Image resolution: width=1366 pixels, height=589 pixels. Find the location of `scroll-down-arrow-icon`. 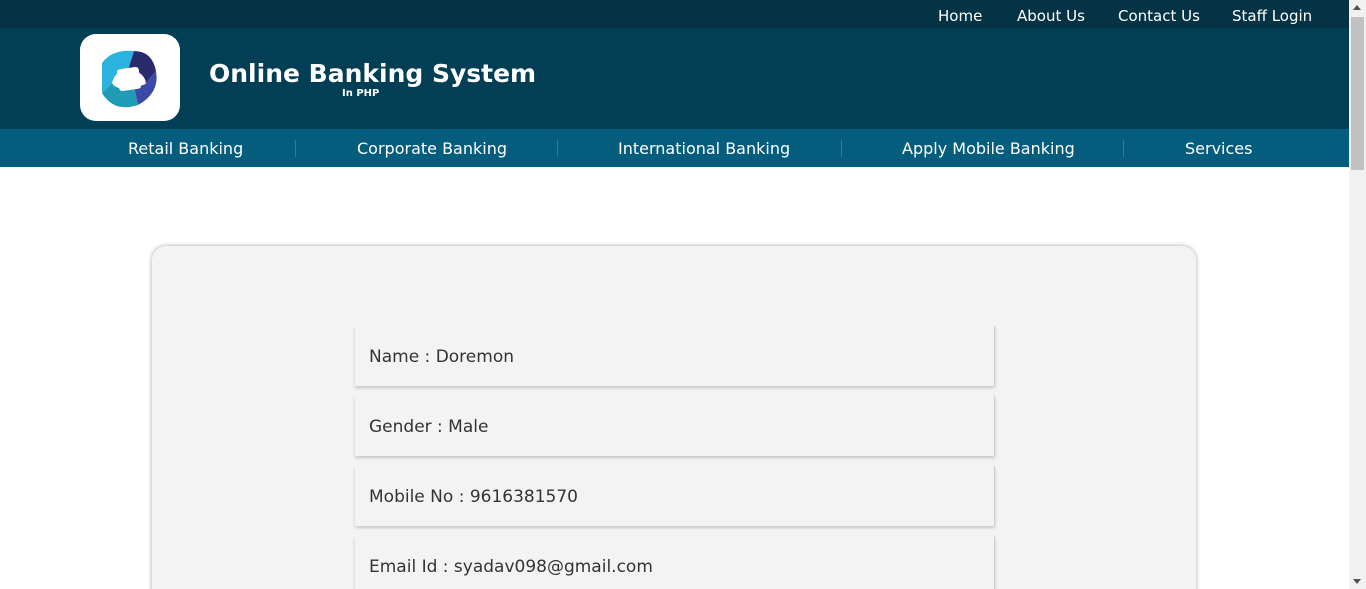

scroll-down-arrow-icon is located at coordinates (1357, 581).